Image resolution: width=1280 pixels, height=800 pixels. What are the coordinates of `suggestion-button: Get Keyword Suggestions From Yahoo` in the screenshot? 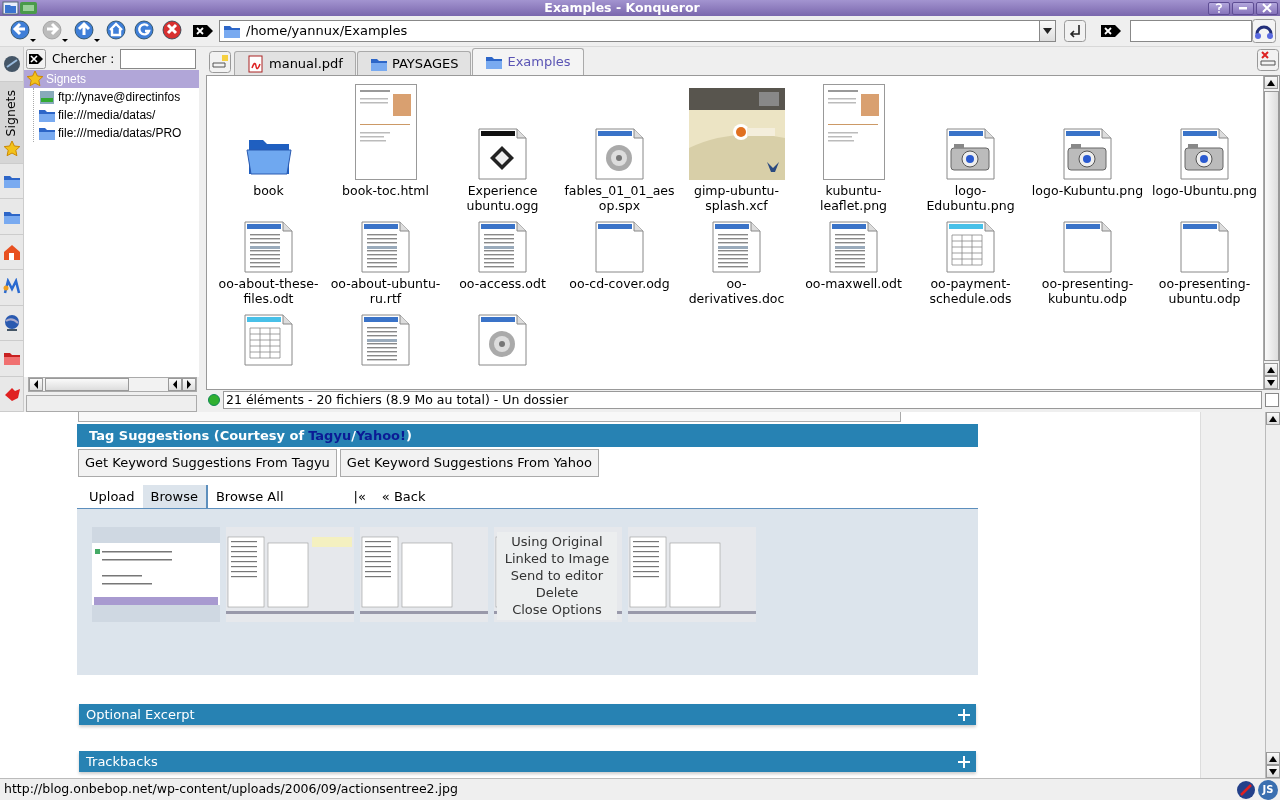 It's located at (469, 463).